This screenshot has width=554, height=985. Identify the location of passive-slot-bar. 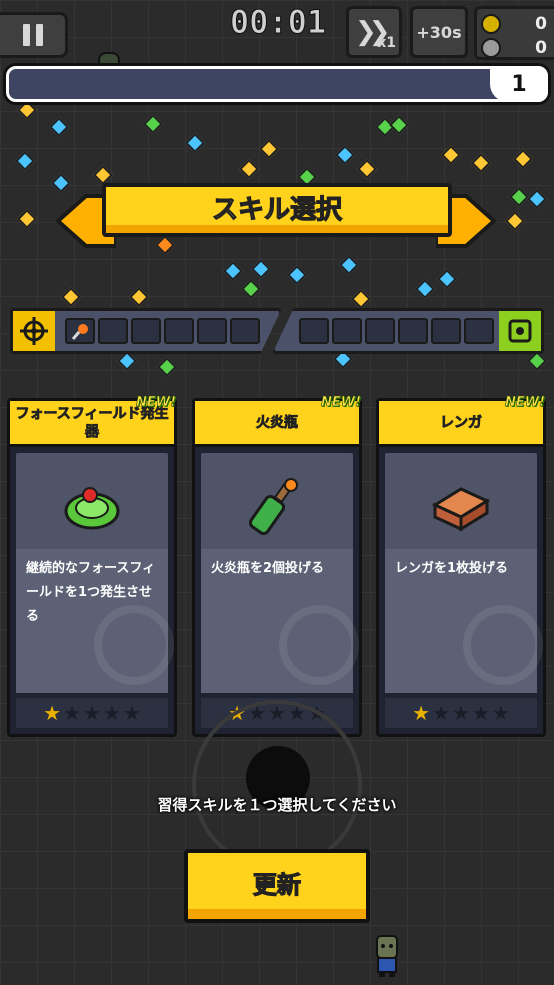
(408, 331).